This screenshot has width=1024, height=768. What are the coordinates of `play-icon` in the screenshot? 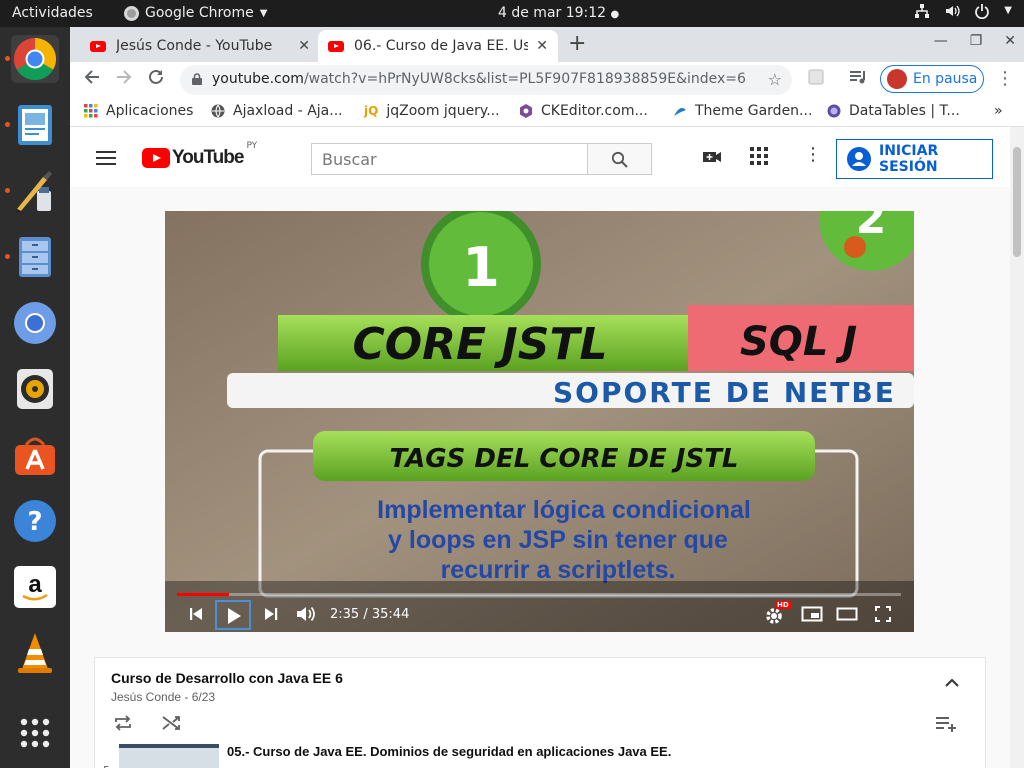 It's located at (234, 616).